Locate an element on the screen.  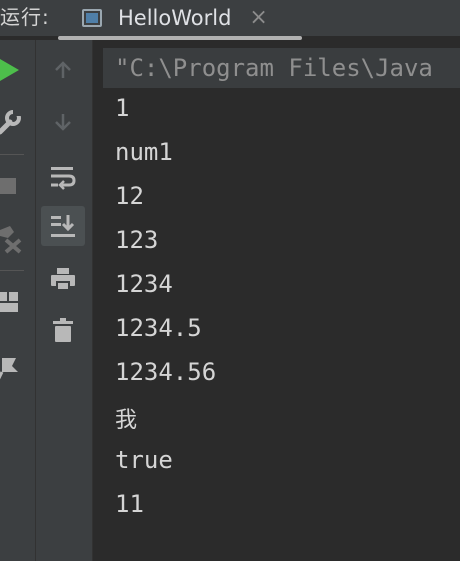
output-line: 1234.56 is located at coordinates (166, 372).